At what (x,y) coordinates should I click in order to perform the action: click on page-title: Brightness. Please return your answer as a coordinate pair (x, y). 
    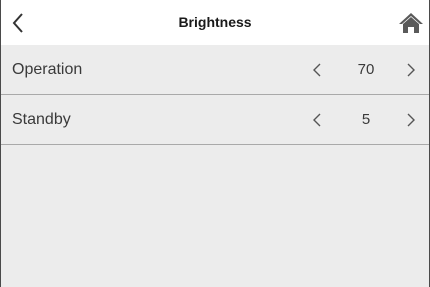
    Looking at the image, I should click on (215, 22).